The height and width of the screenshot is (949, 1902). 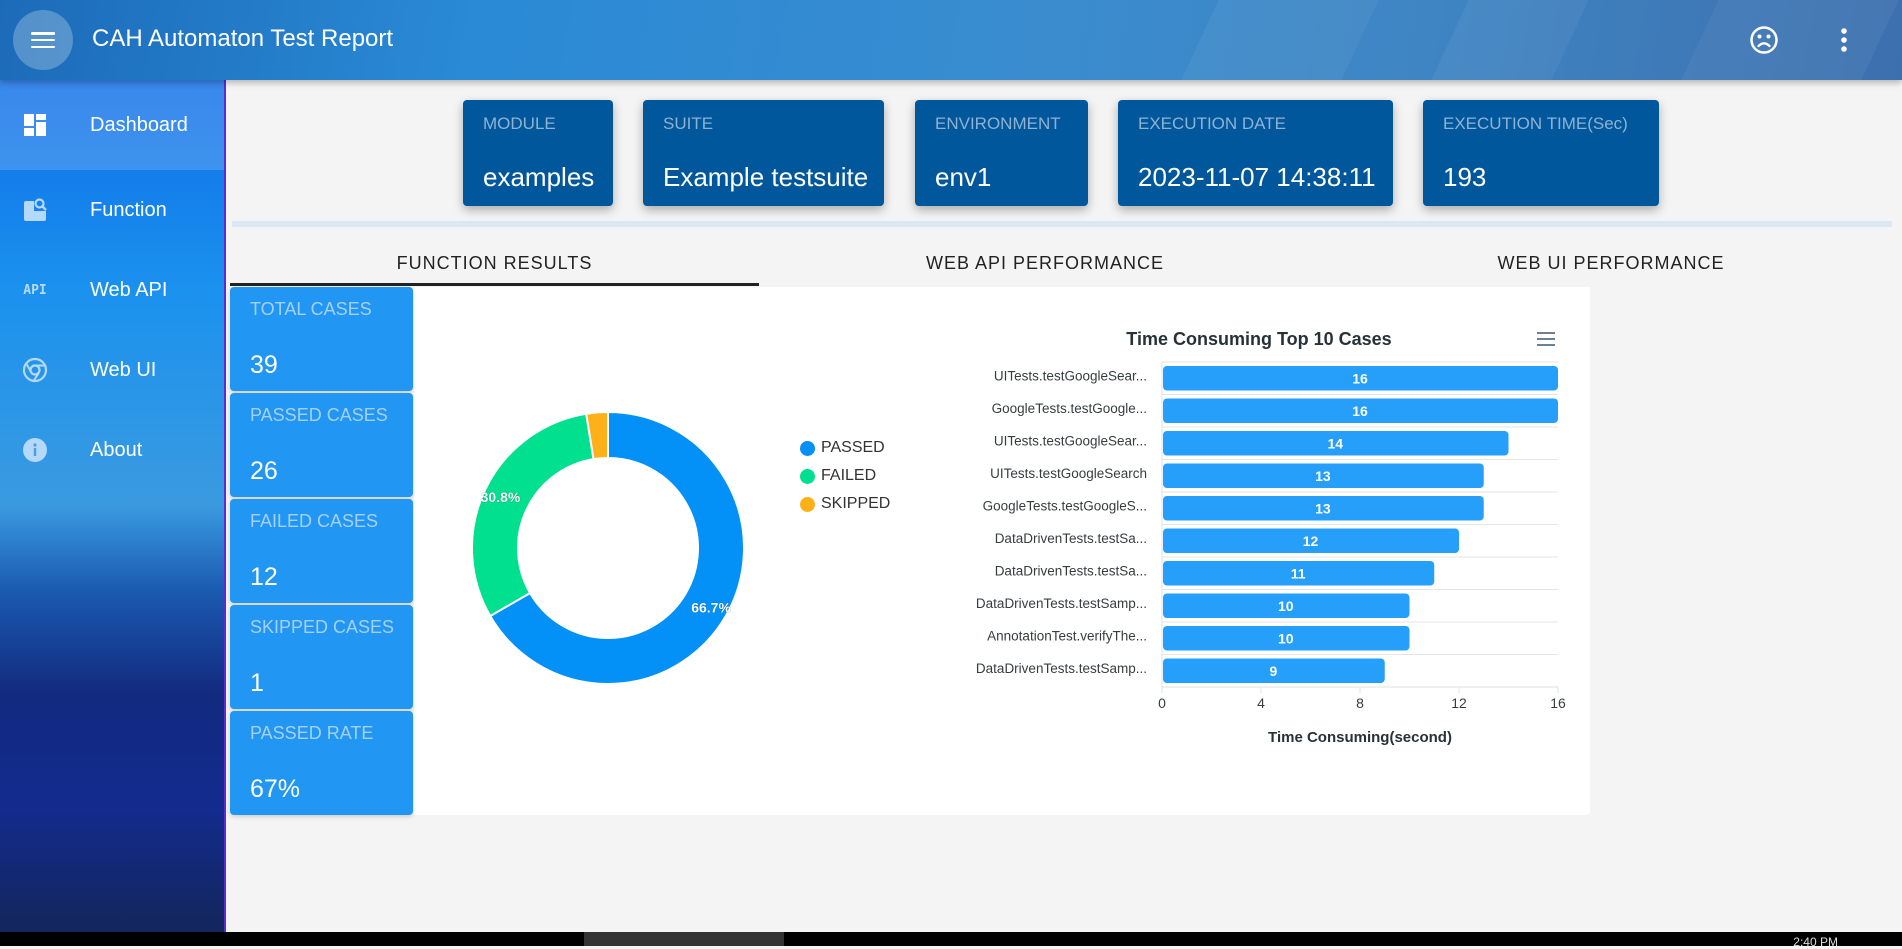 I want to click on api-icon: API, so click(x=35, y=290).